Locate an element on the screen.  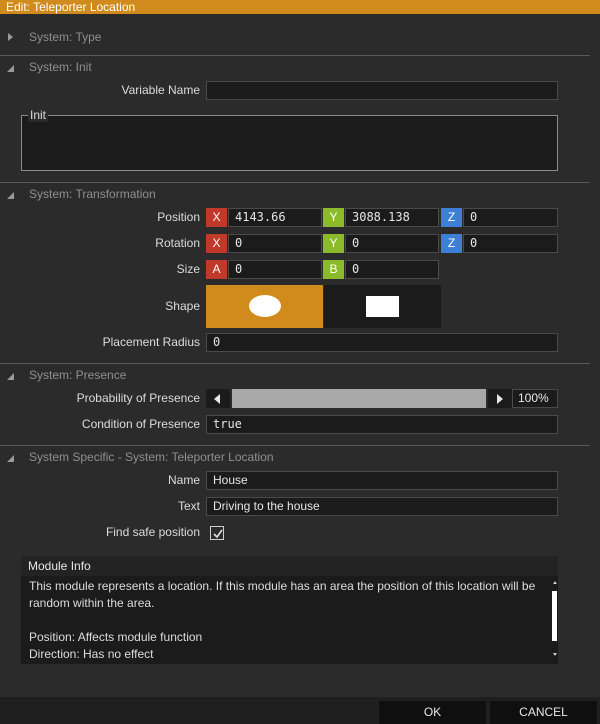
rotation-z-input: 0 is located at coordinates (510, 243).